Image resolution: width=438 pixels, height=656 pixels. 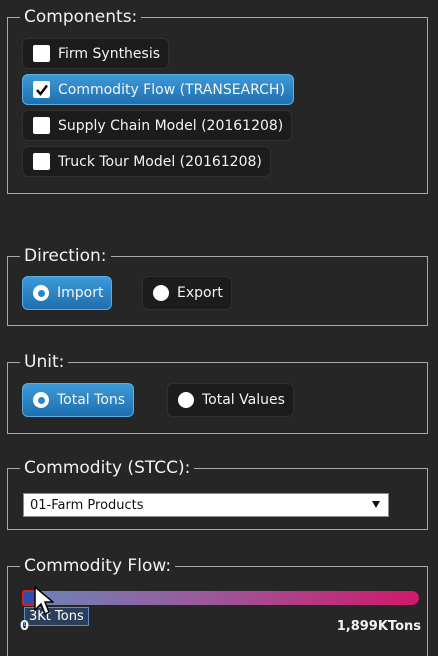 What do you see at coordinates (206, 505) in the screenshot?
I see `commodity-select: 01-Farm Products` at bounding box center [206, 505].